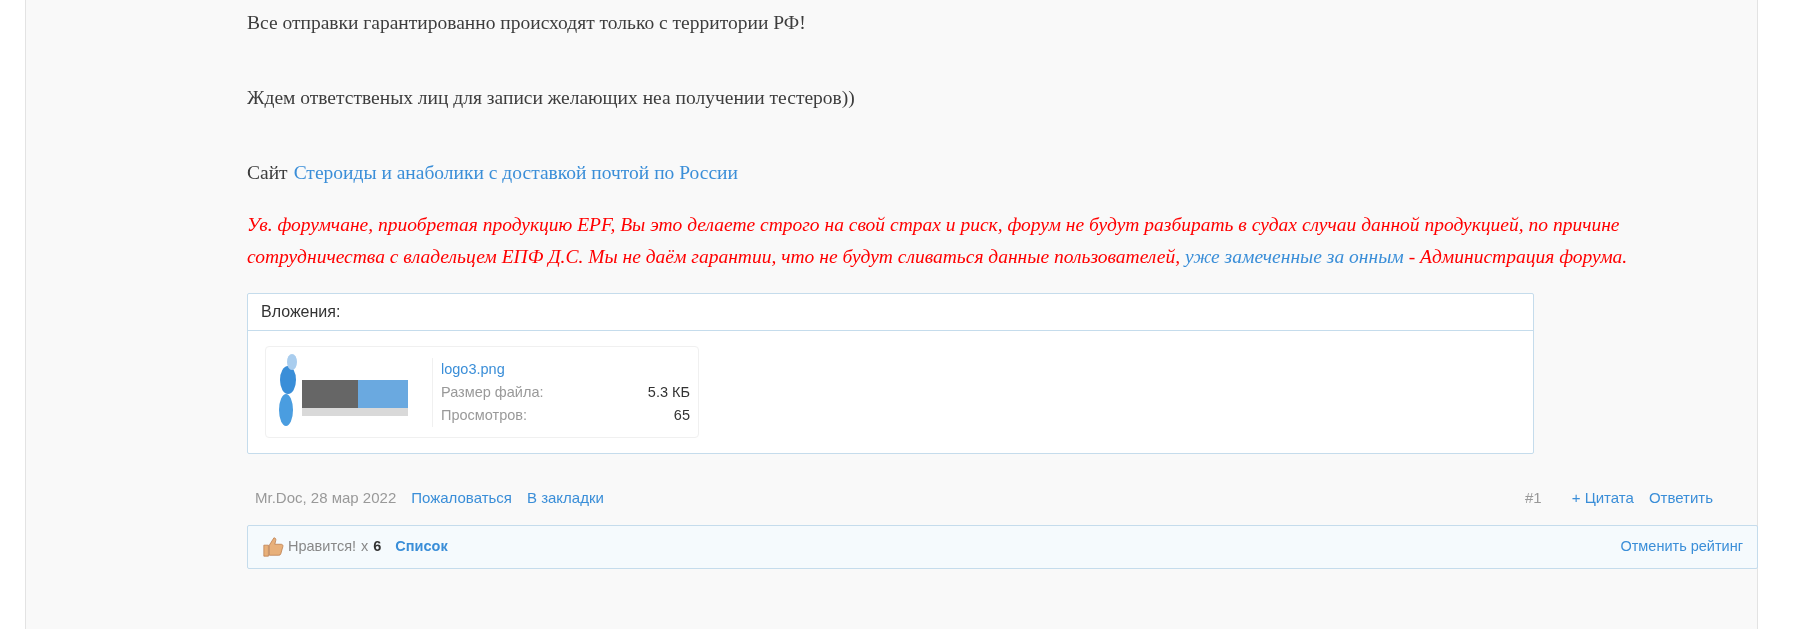 The height and width of the screenshot is (629, 1794). Describe the element at coordinates (461, 498) in the screenshot. I see `footer-link: Пожаловаться` at that location.